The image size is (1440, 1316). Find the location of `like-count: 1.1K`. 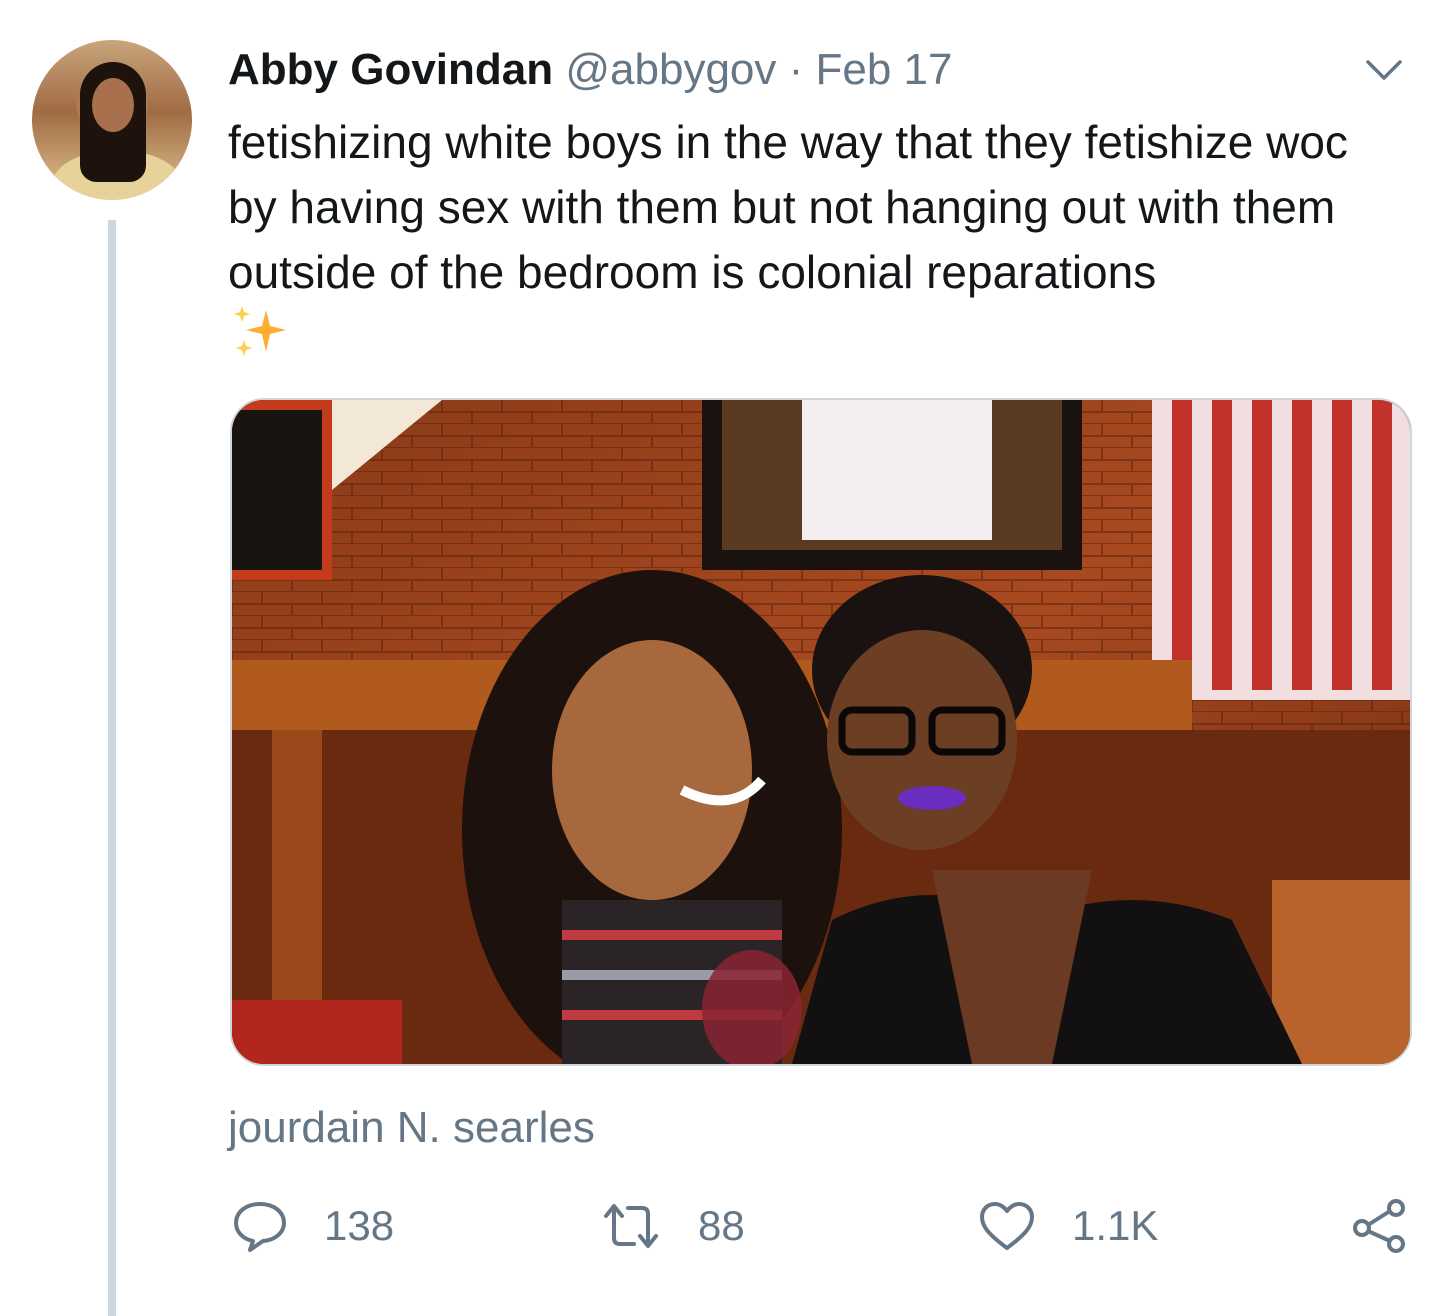

like-count: 1.1K is located at coordinates (1115, 1225).